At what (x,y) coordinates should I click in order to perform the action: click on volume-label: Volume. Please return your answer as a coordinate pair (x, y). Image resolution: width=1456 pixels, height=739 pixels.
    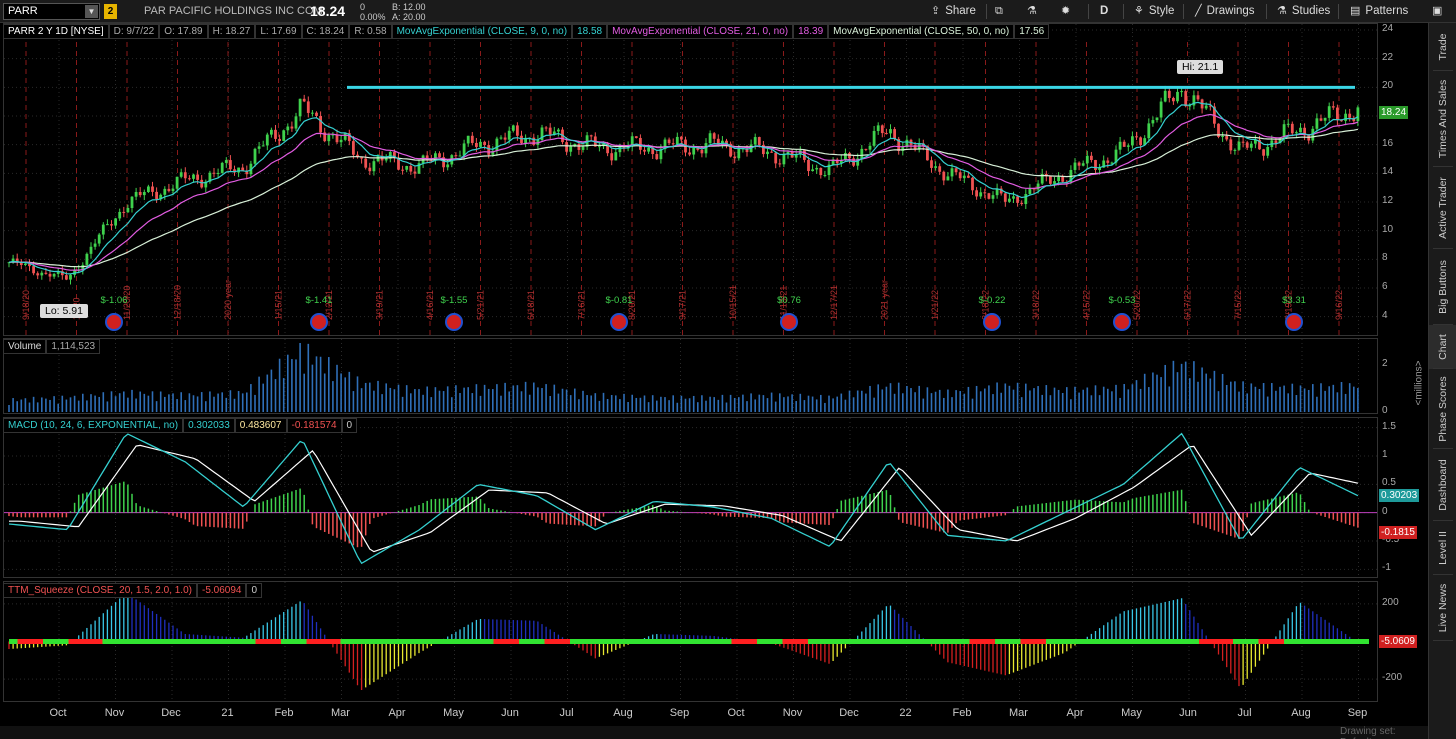
    Looking at the image, I should click on (25, 346).